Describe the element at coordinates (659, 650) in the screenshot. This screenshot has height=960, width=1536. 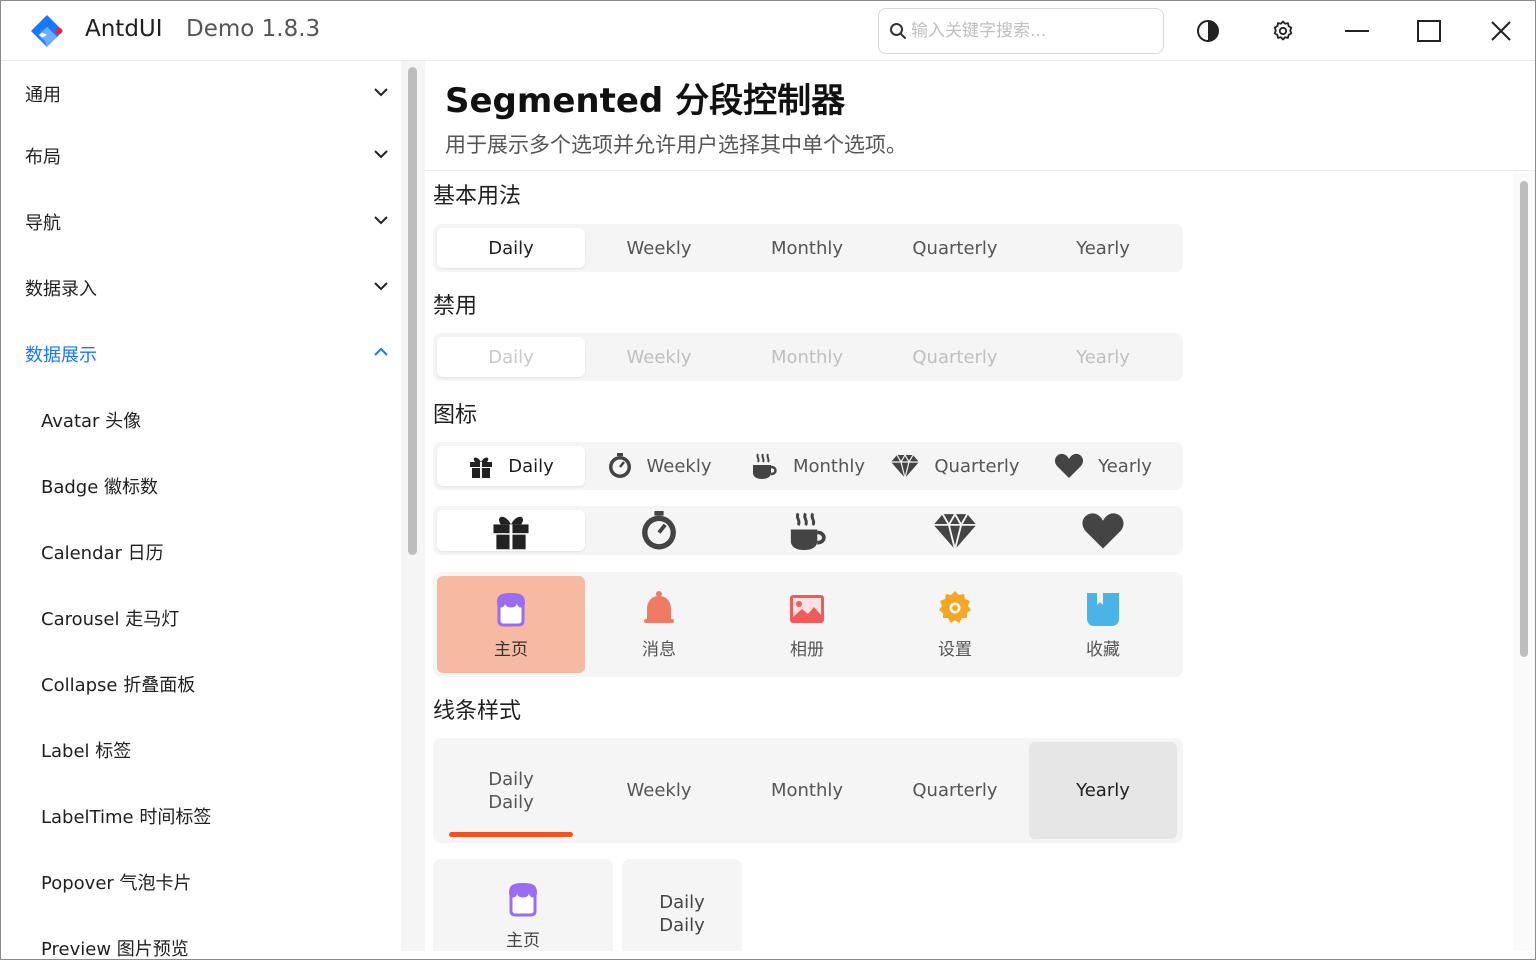
I see `segment-label: 消息` at that location.